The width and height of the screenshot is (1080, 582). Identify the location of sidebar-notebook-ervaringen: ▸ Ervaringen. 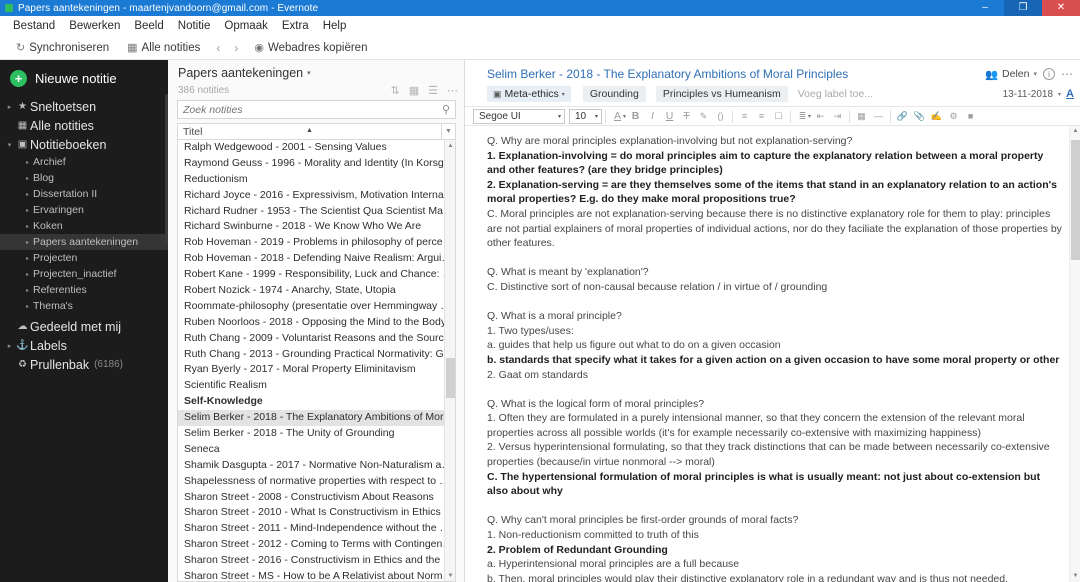
(84, 210).